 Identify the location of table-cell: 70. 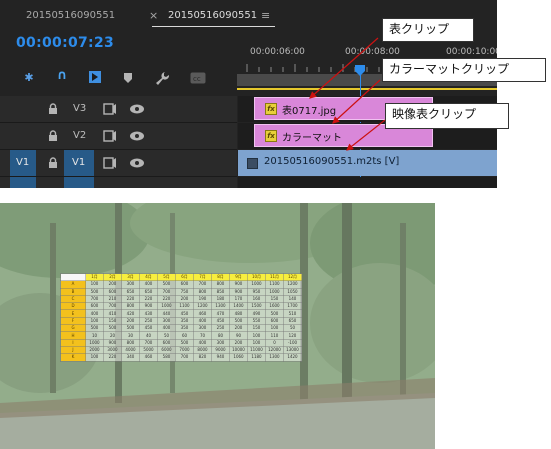
(202, 335).